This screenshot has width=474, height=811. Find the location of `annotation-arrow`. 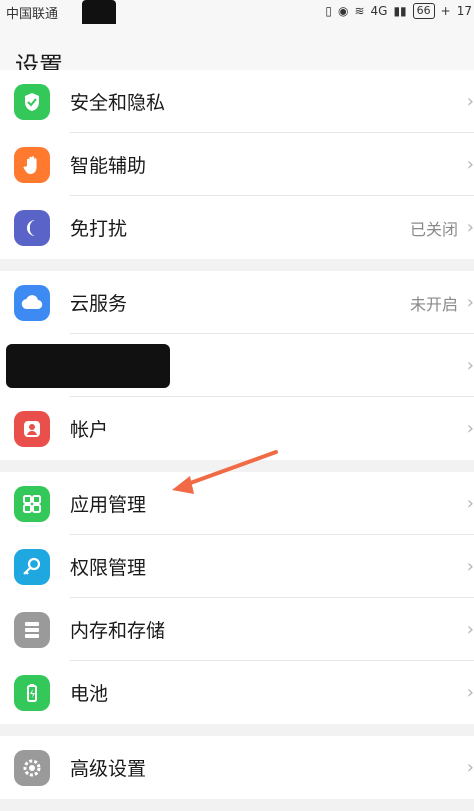

annotation-arrow is located at coordinates (225, 472).